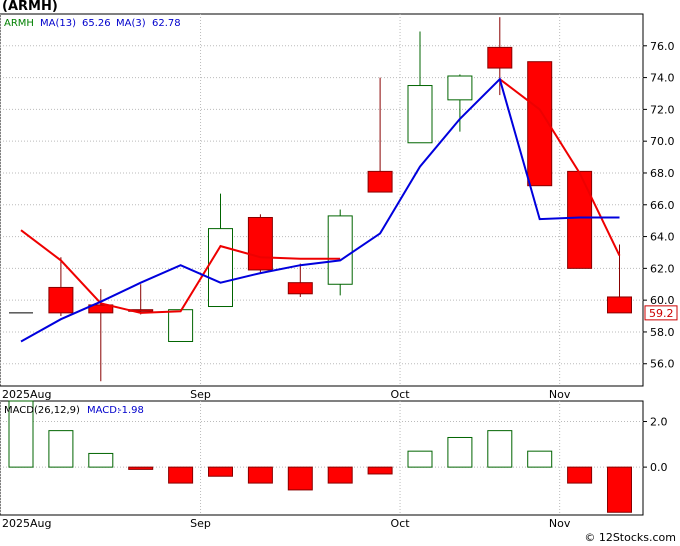  I want to click on price-x-axis: 2025Aug Sep Oct Nov, so click(286, 394).